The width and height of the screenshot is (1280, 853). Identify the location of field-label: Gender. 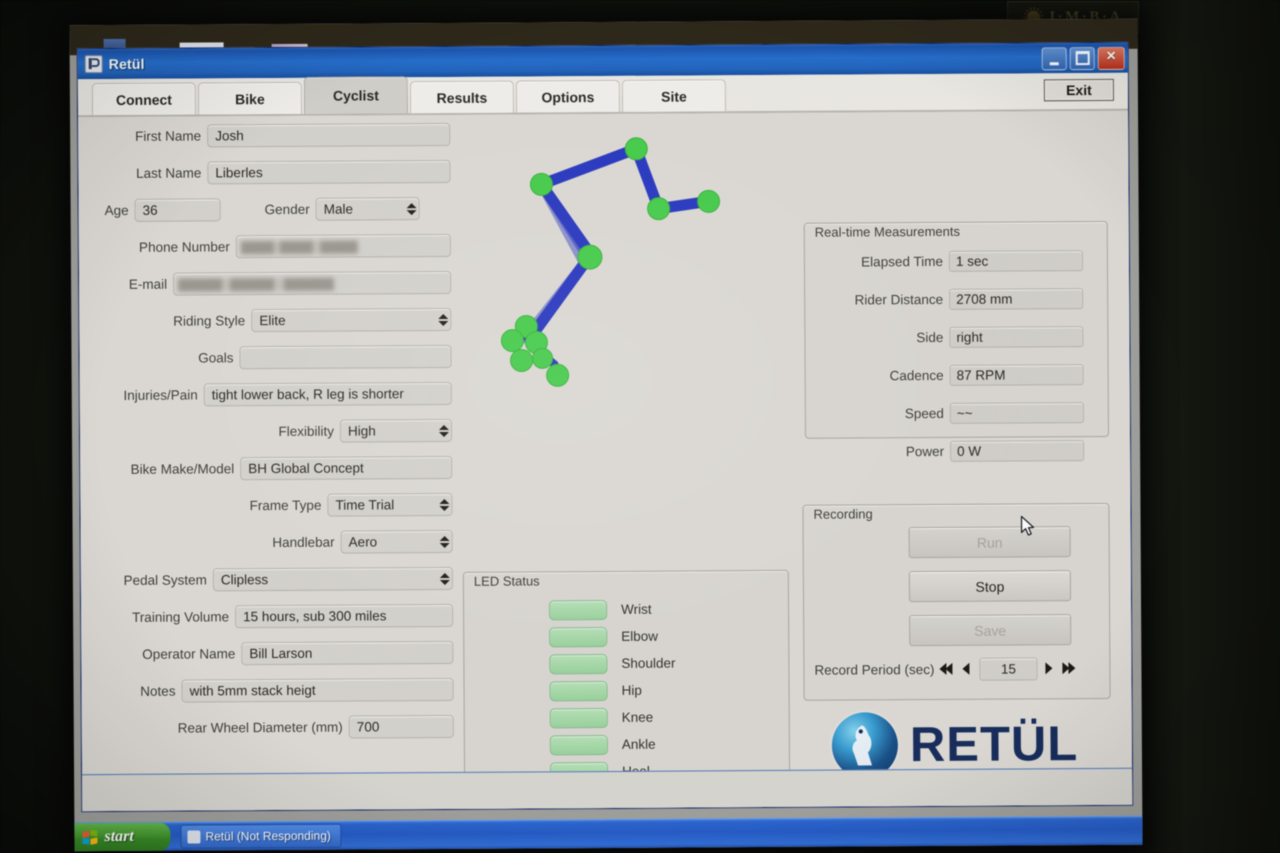
(287, 209).